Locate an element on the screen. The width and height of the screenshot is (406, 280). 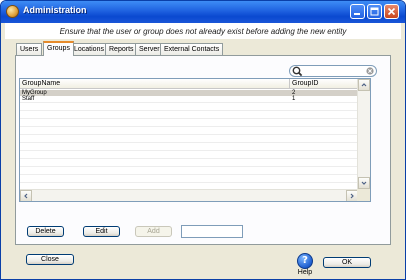
close-window-button is located at coordinates (391, 11).